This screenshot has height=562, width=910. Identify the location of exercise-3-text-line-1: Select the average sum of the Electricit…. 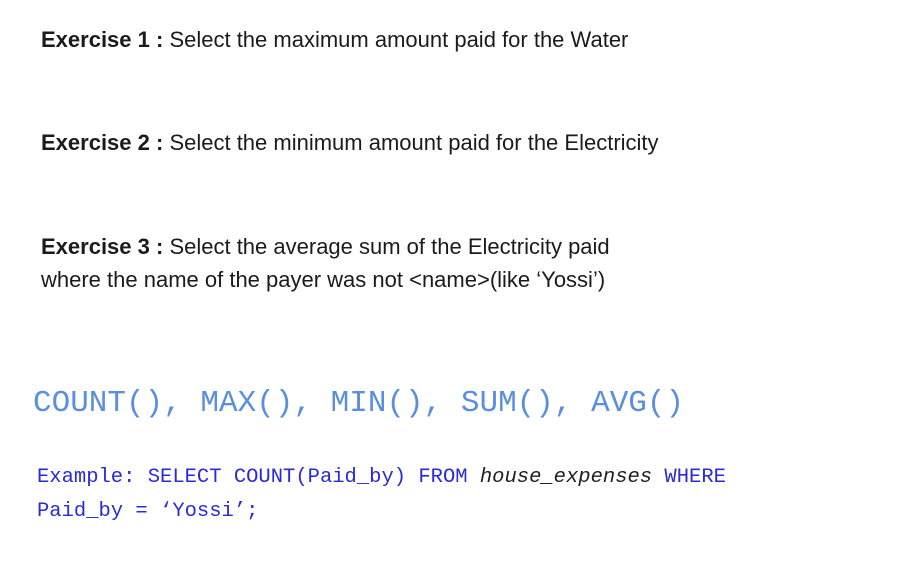
(386, 246).